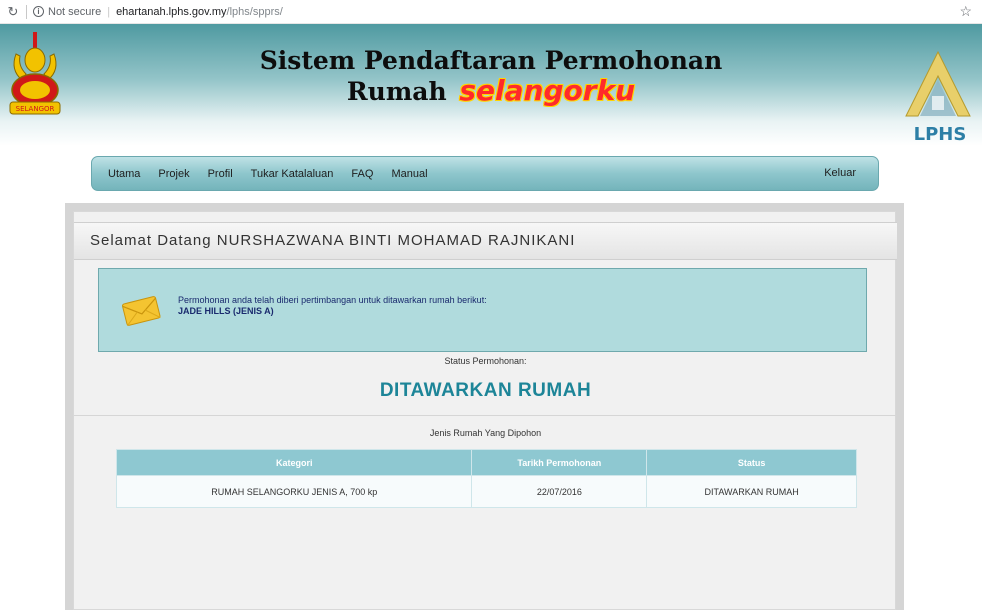 This screenshot has height=610, width=982. What do you see at coordinates (26, 11) in the screenshot?
I see `address-separator` at bounding box center [26, 11].